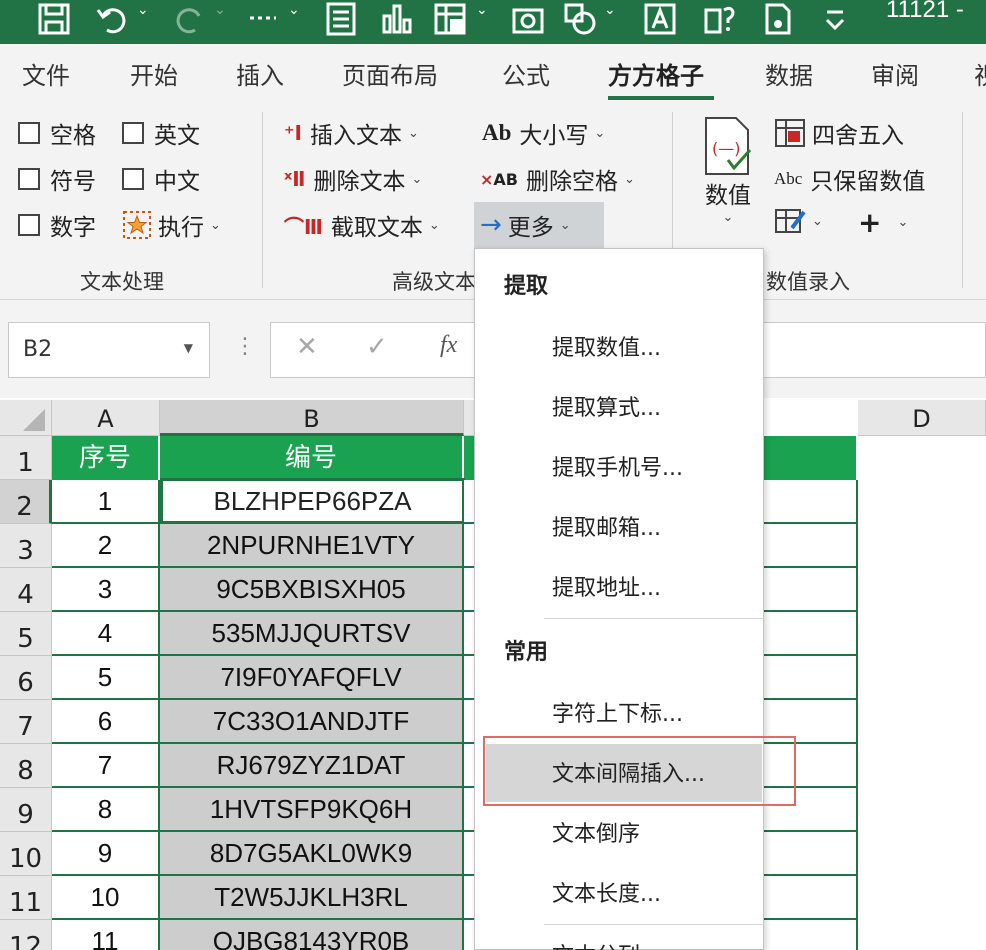  I want to click on active-cell: BLZHPEP66PZA, so click(312, 501).